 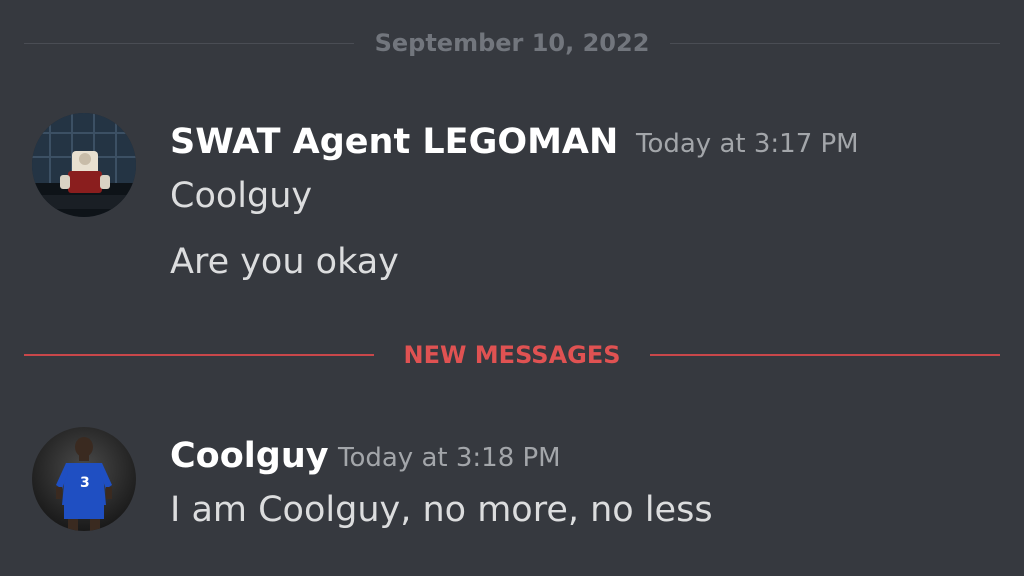 I want to click on date-divider: September 10, 2022, so click(x=512, y=43).